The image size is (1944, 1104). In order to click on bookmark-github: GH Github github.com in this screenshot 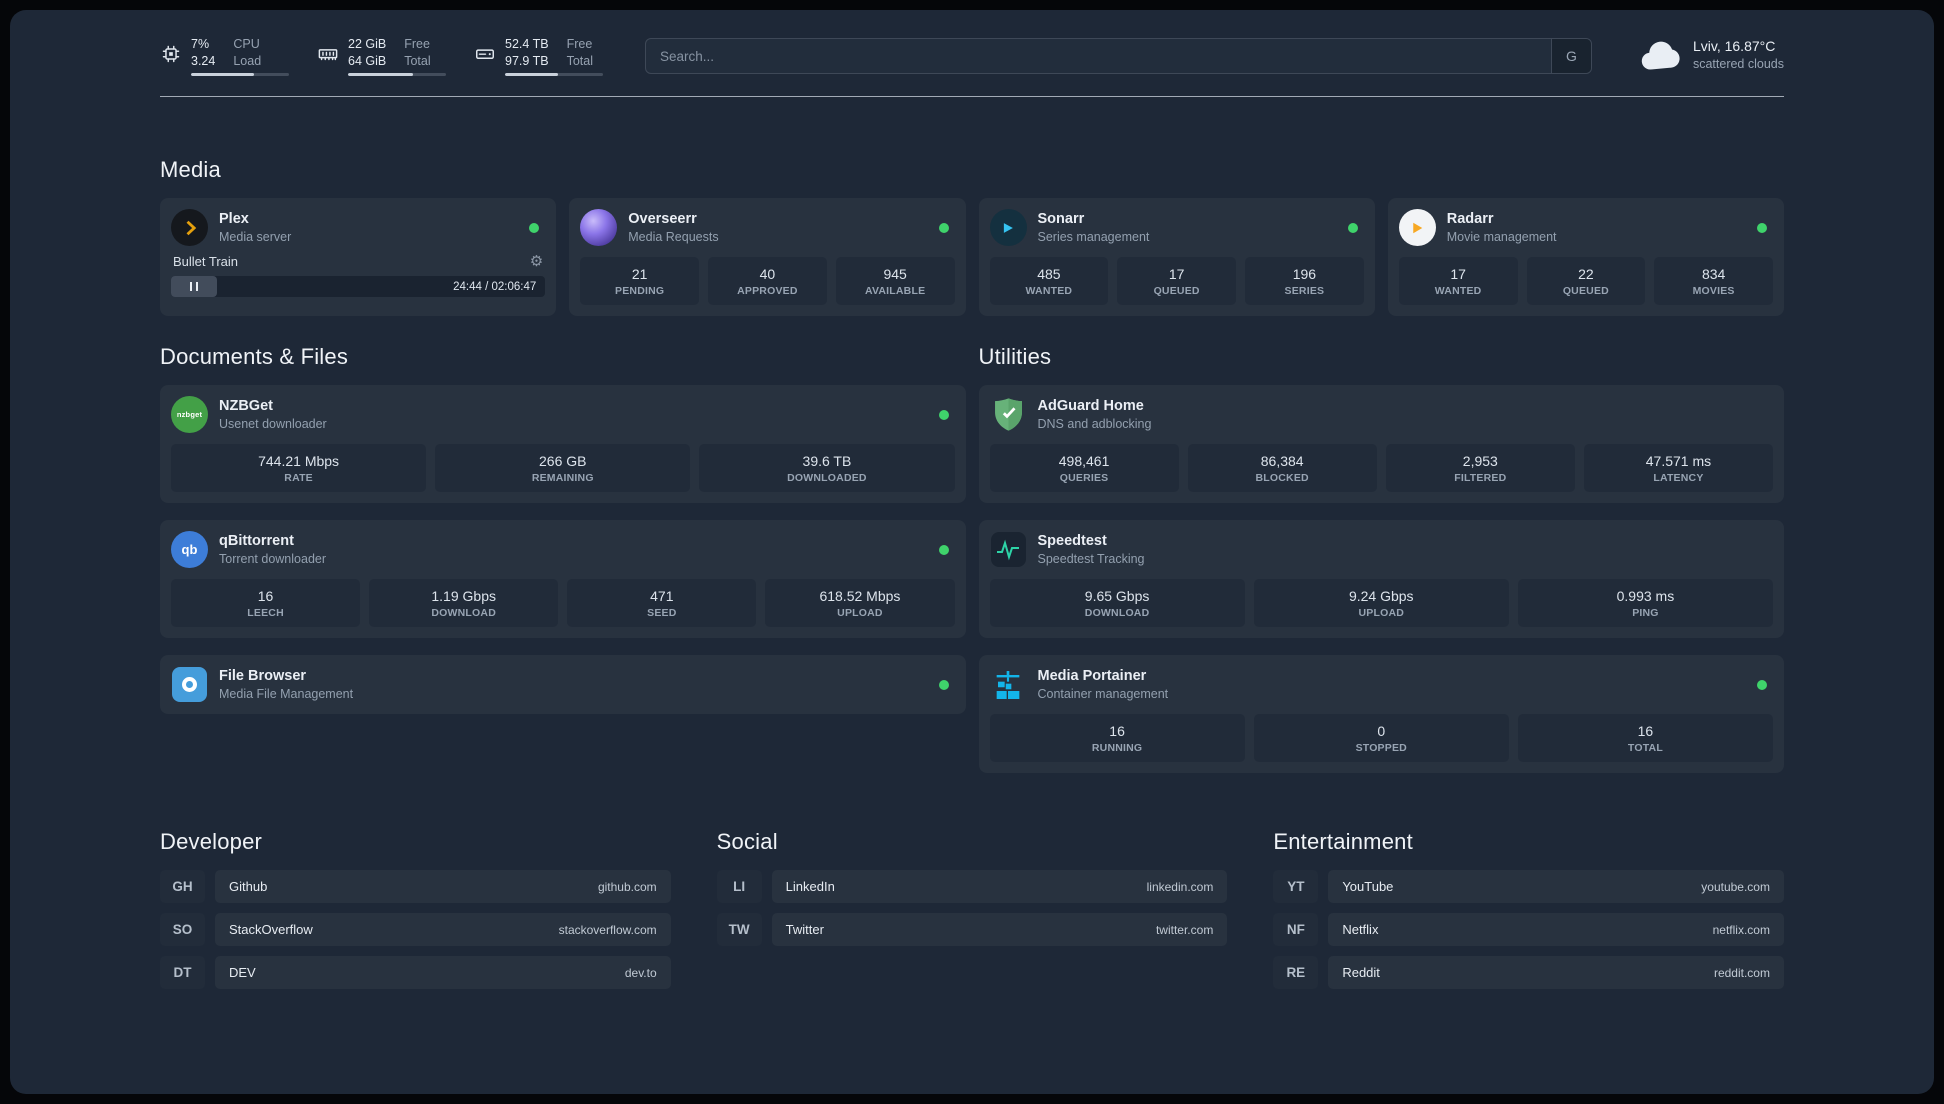, I will do `click(415, 886)`.